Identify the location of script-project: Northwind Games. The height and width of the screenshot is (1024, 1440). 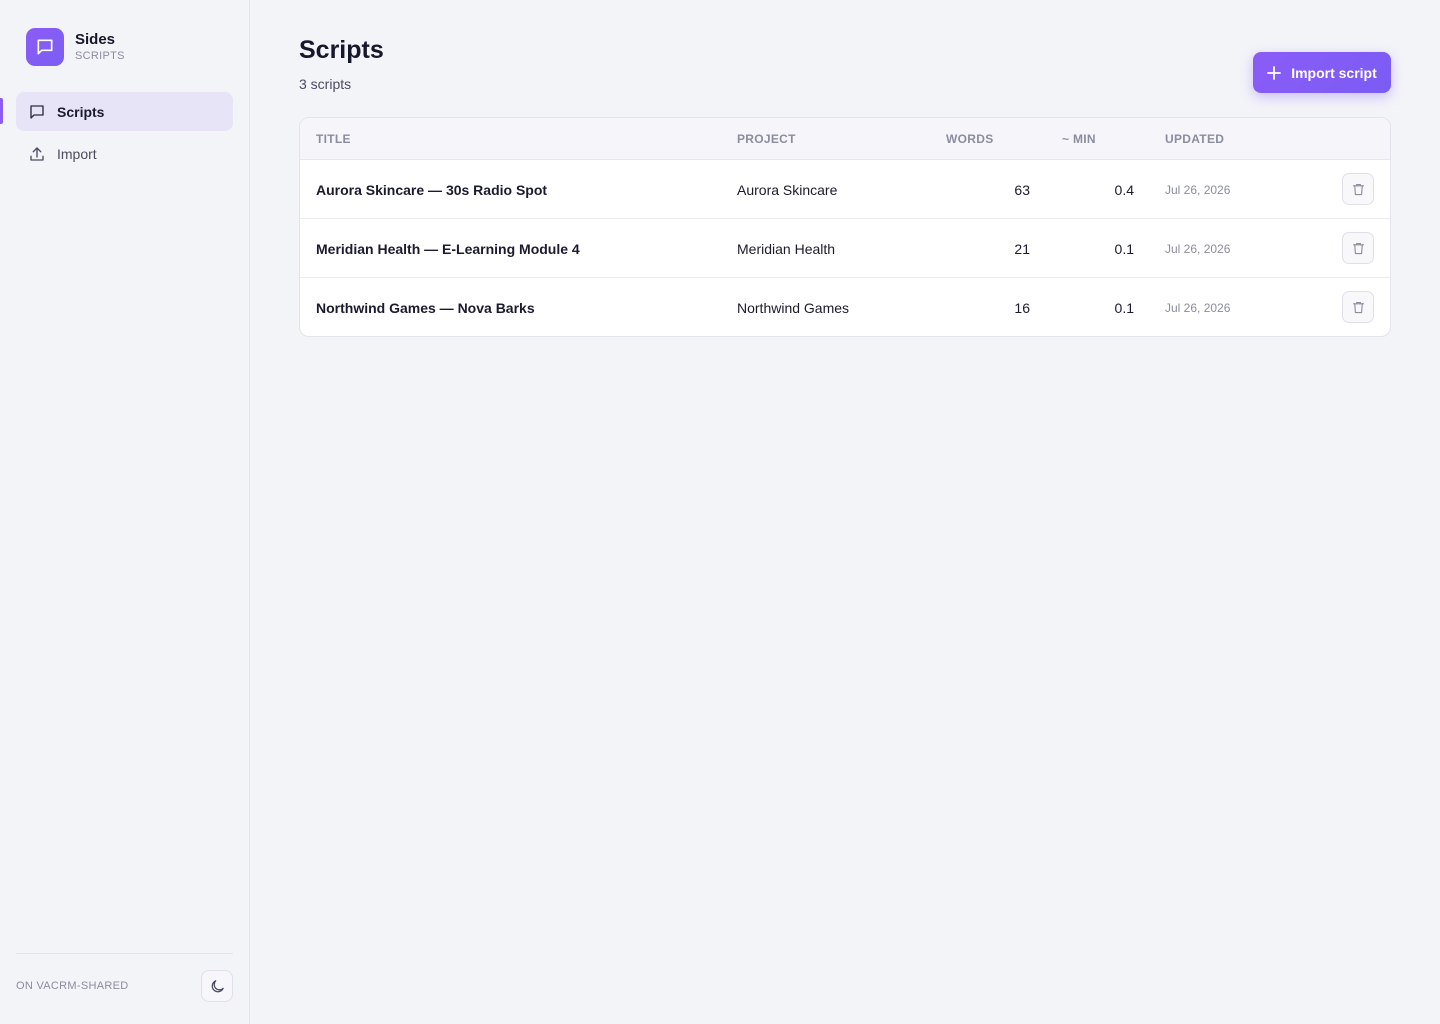
(793, 308).